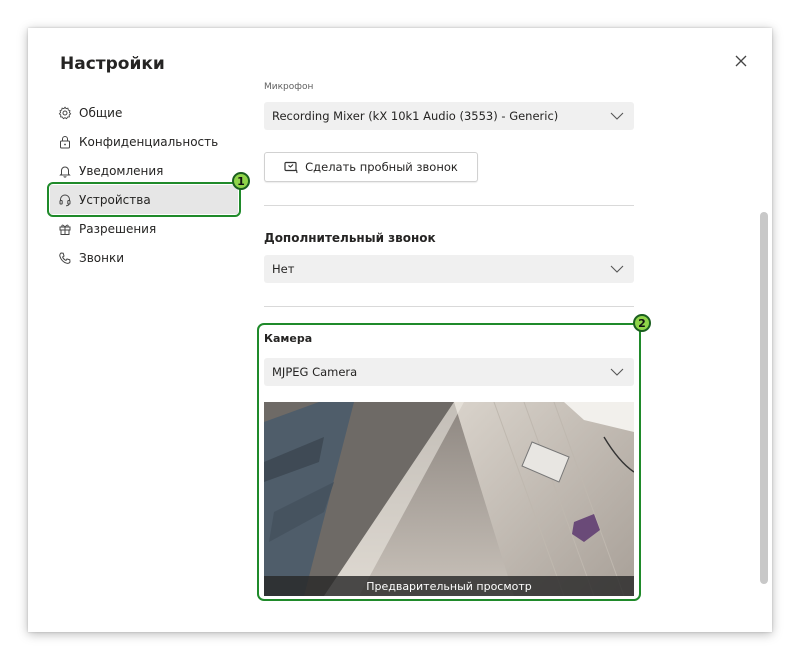 The height and width of the screenshot is (662, 800). What do you see at coordinates (149, 141) in the screenshot?
I see `nav-label-privacy: Конфиденциальность` at bounding box center [149, 141].